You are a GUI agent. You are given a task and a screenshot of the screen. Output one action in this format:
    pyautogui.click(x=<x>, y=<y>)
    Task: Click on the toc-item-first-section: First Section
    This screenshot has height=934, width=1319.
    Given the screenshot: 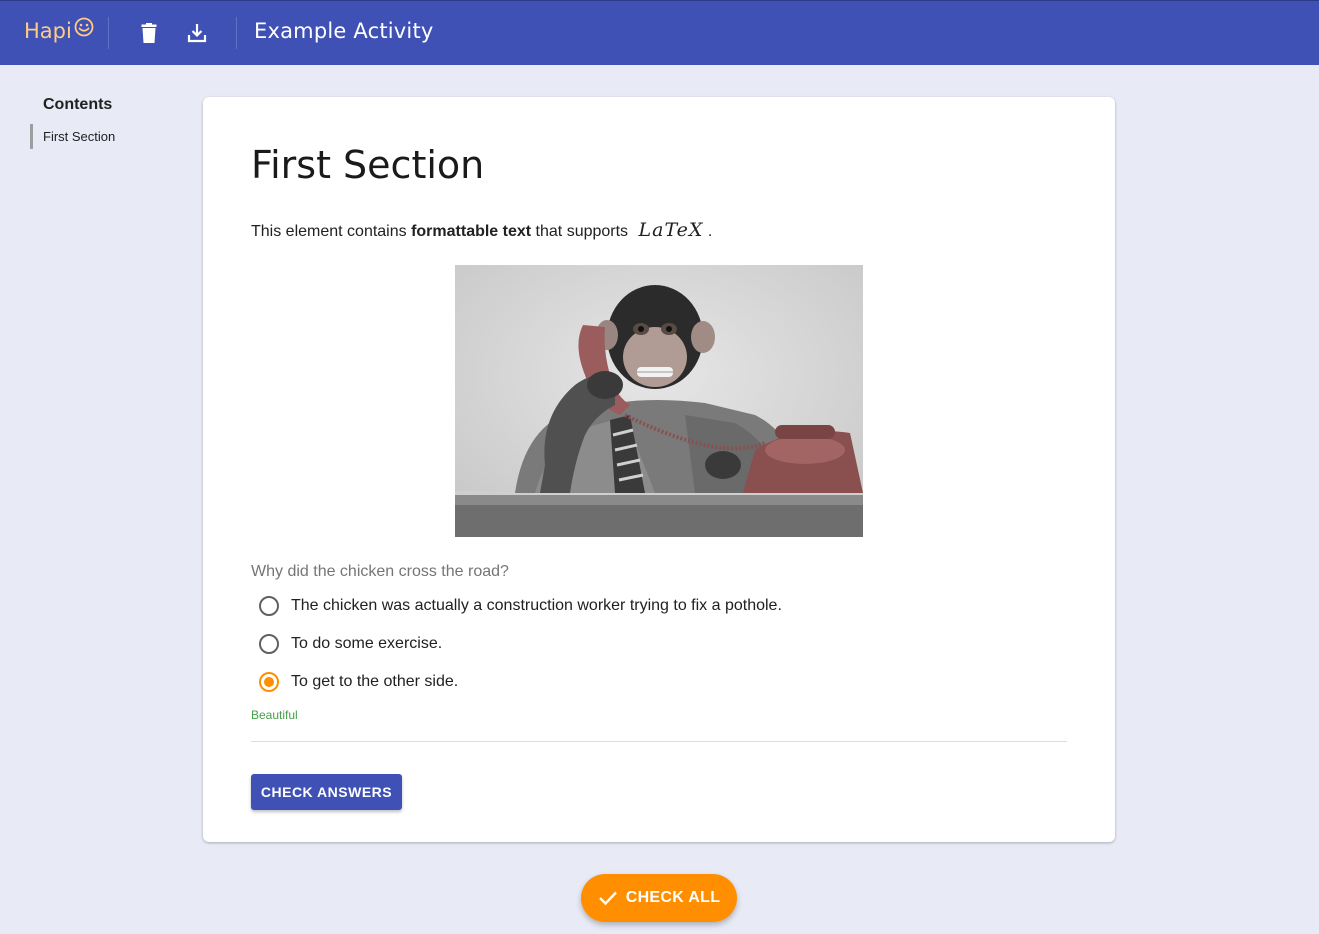 What is the action you would take?
    pyautogui.click(x=105, y=136)
    